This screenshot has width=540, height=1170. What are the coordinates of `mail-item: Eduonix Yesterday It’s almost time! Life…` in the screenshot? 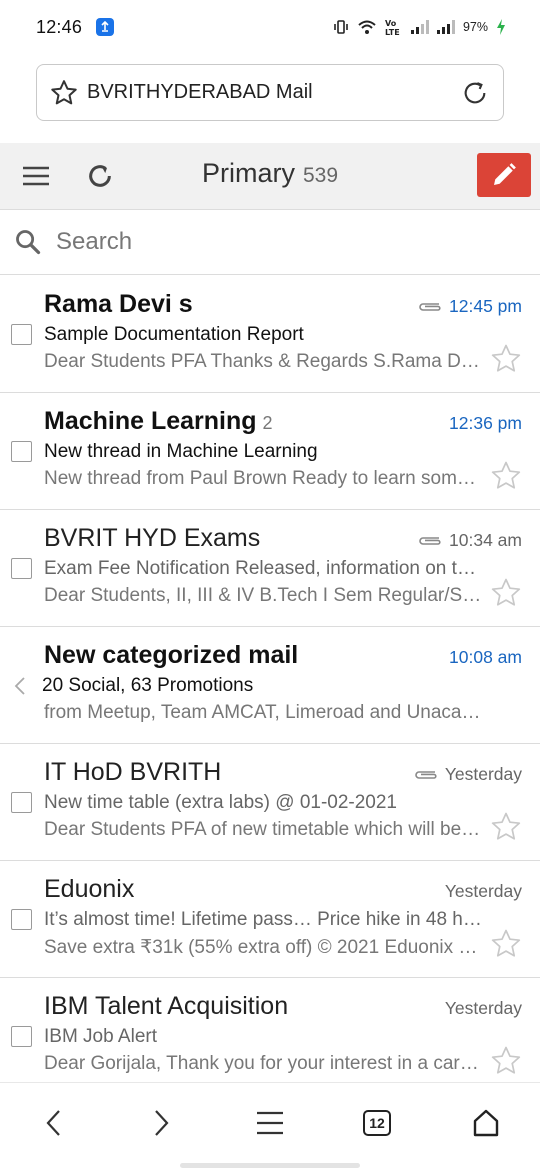 It's located at (270, 919).